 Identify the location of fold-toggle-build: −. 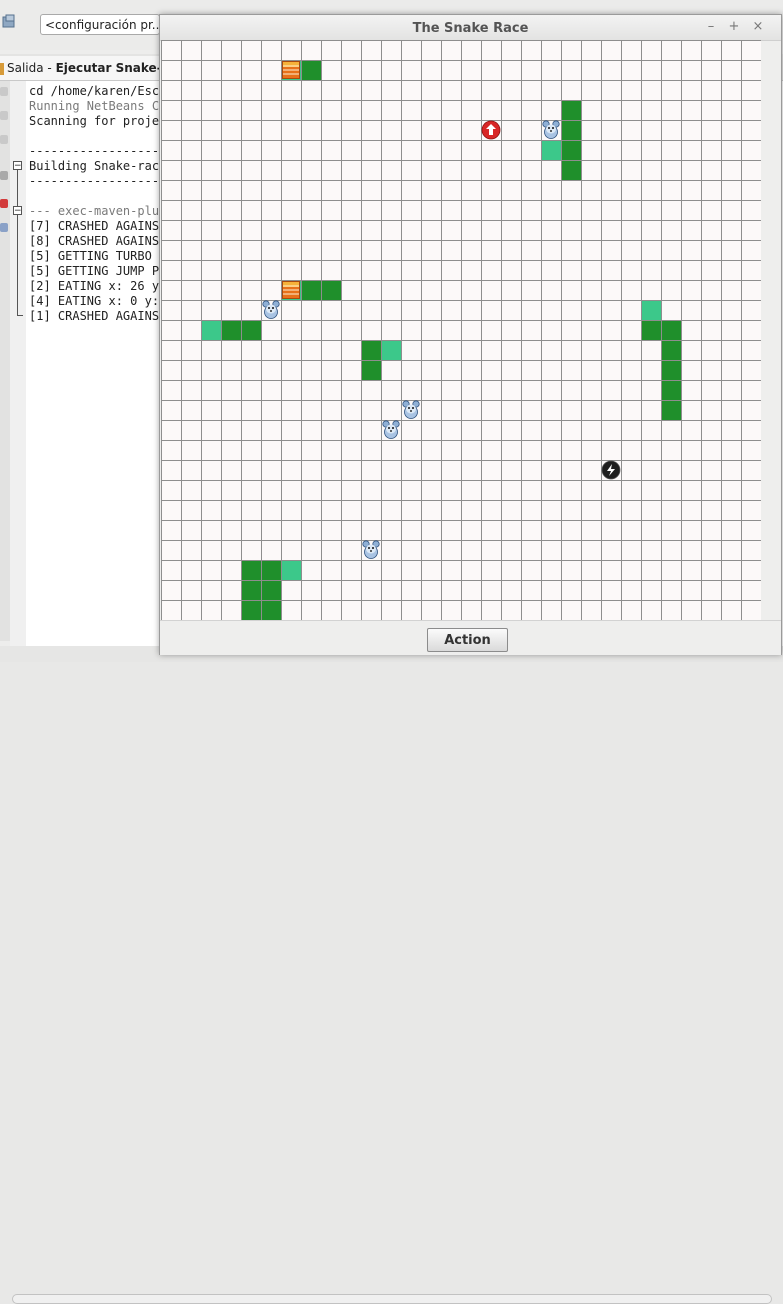
(17, 166).